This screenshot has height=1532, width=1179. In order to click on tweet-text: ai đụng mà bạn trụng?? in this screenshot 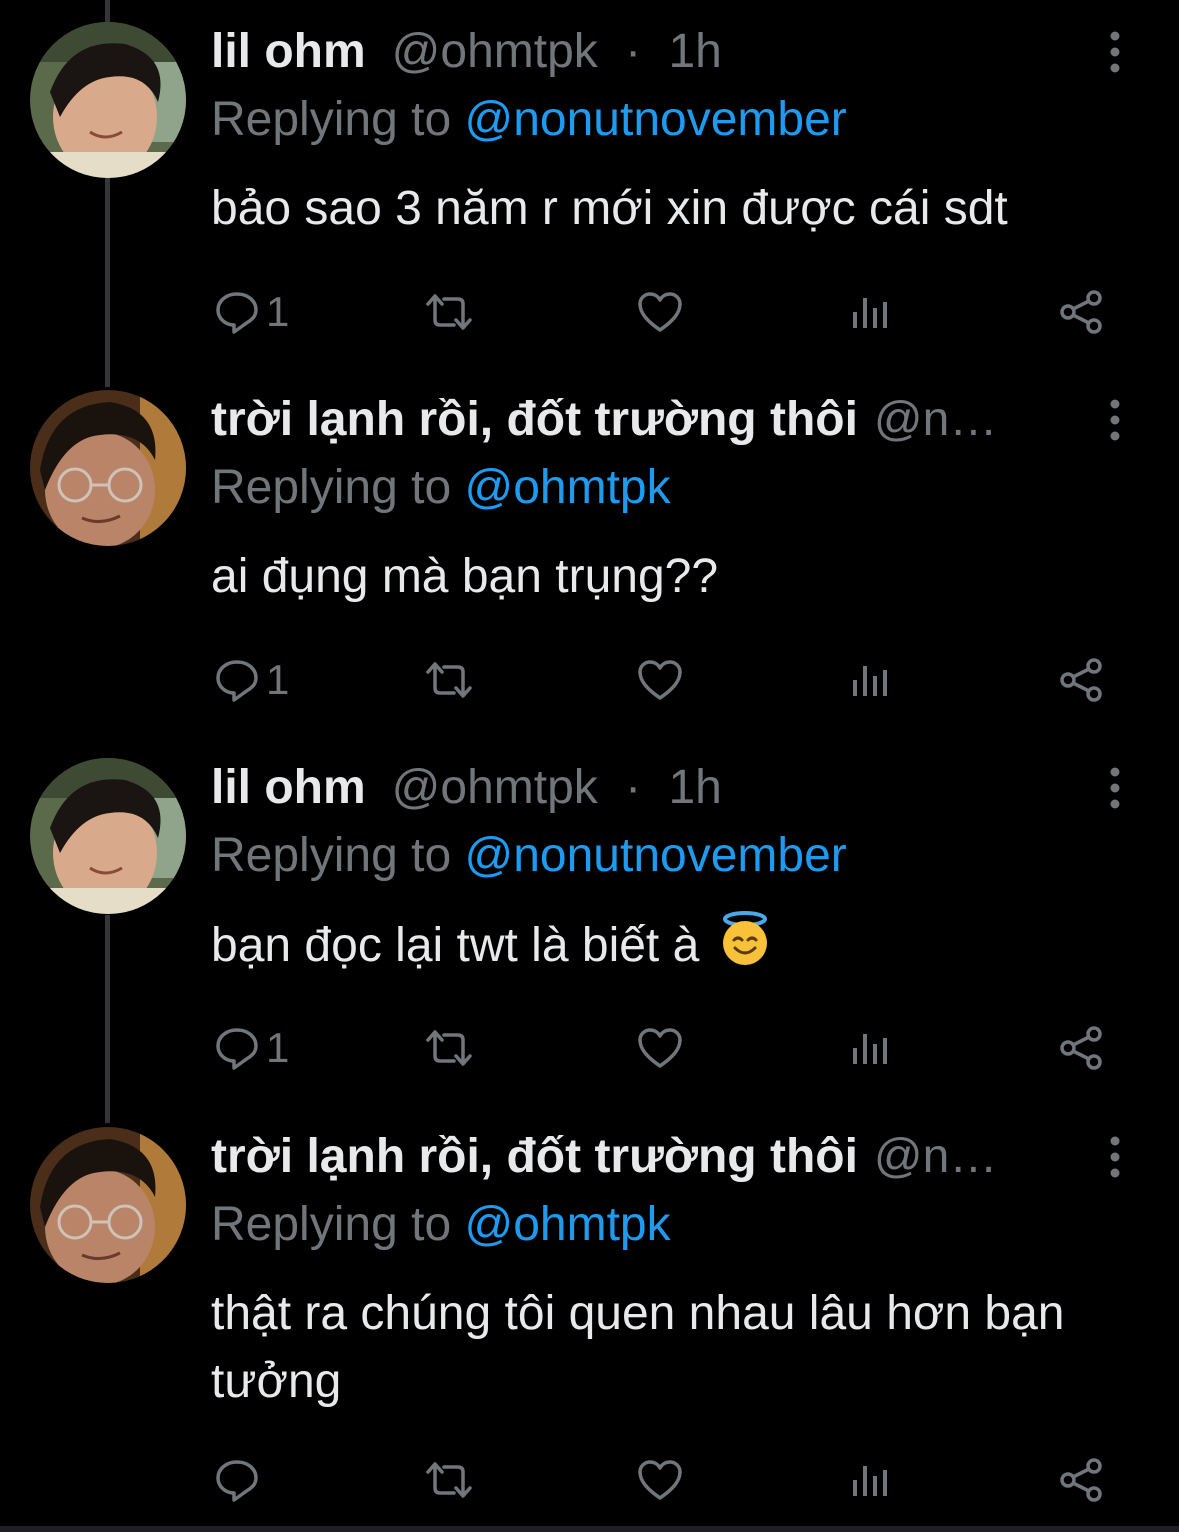, I will do `click(465, 576)`.